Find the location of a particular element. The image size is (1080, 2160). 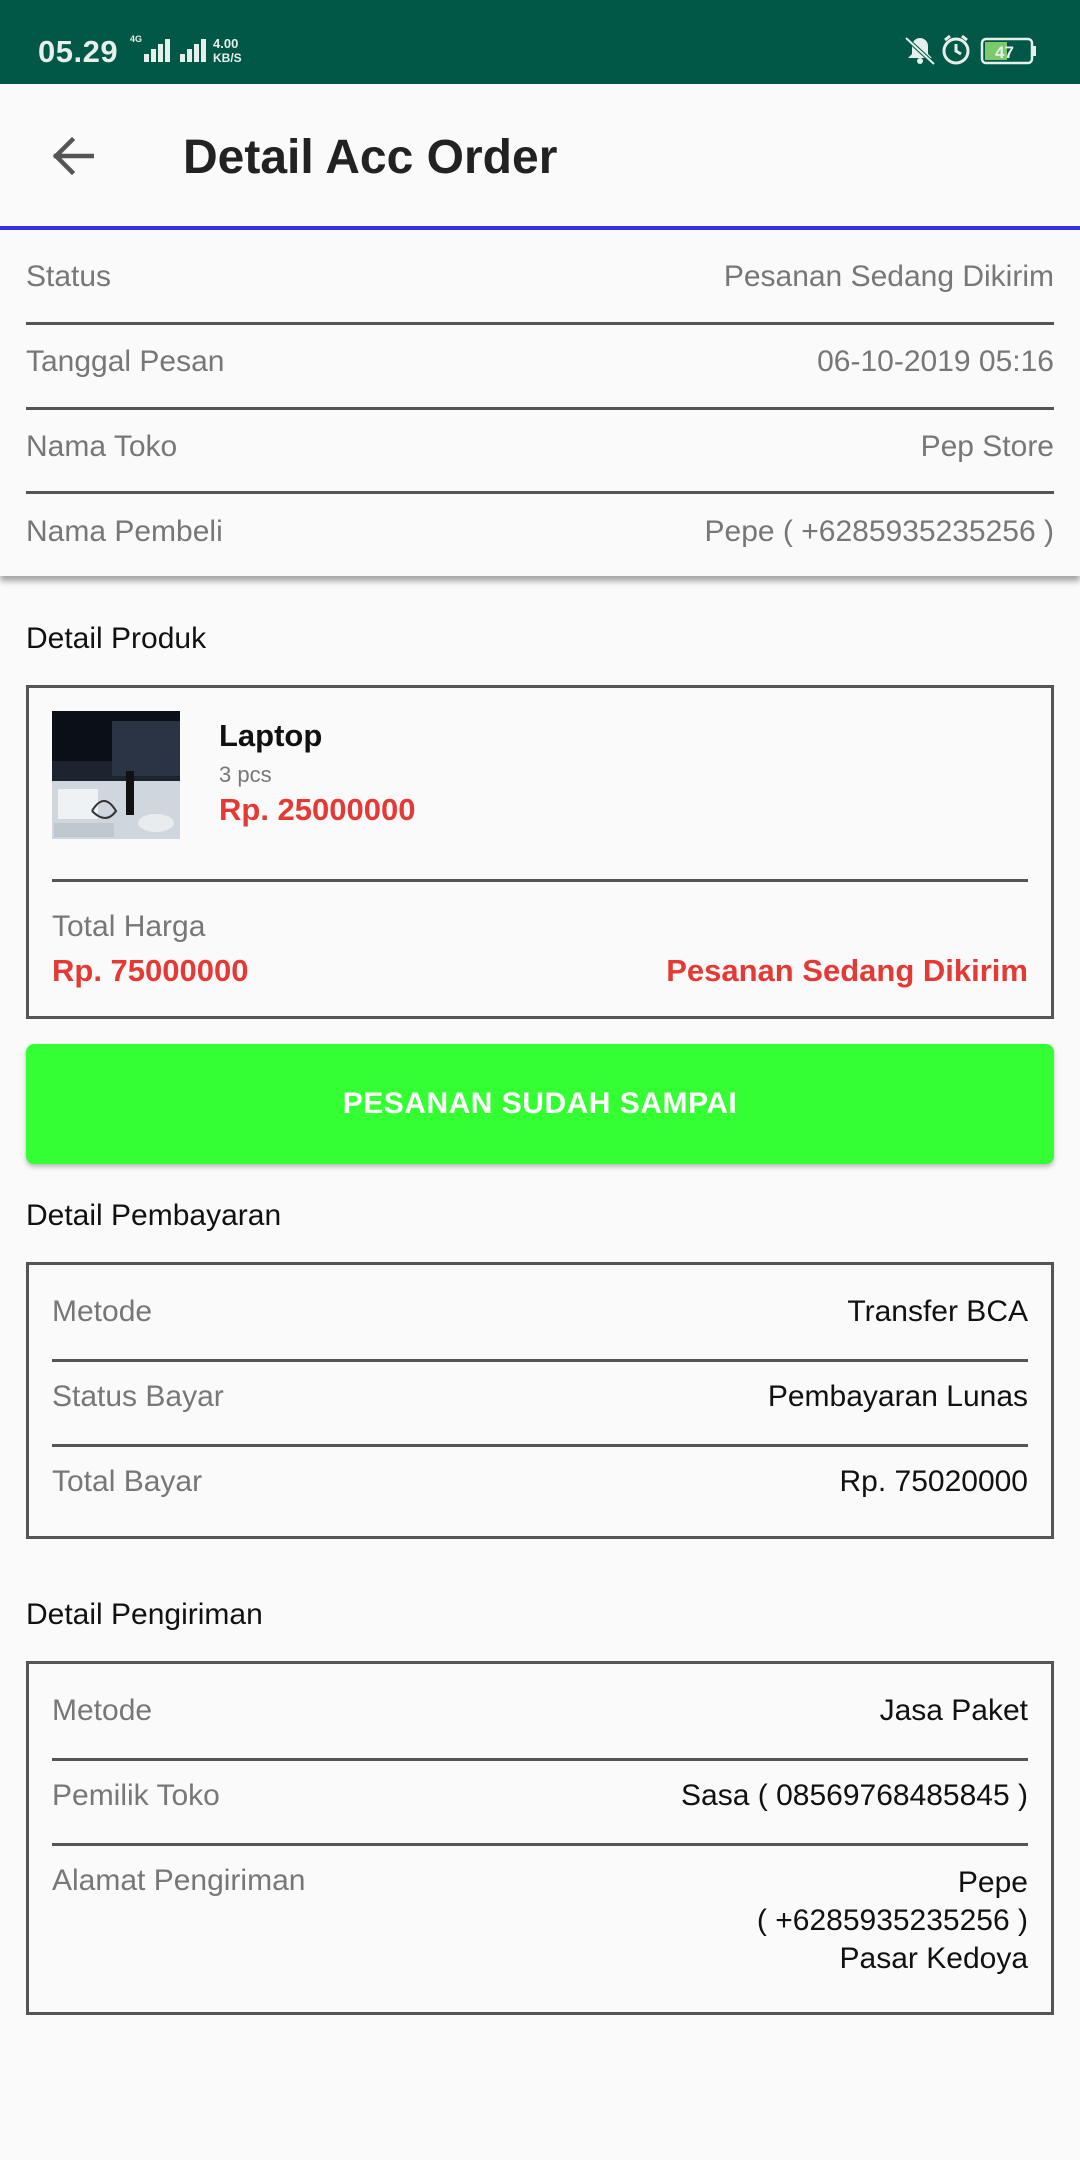

product-section-title: Detail Produk is located at coordinates (116, 638).